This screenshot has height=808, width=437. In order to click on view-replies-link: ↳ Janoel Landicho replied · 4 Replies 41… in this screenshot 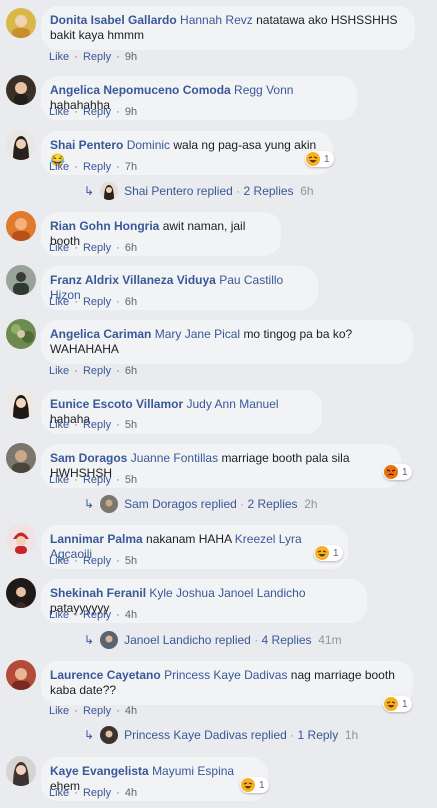, I will do `click(213, 640)`.